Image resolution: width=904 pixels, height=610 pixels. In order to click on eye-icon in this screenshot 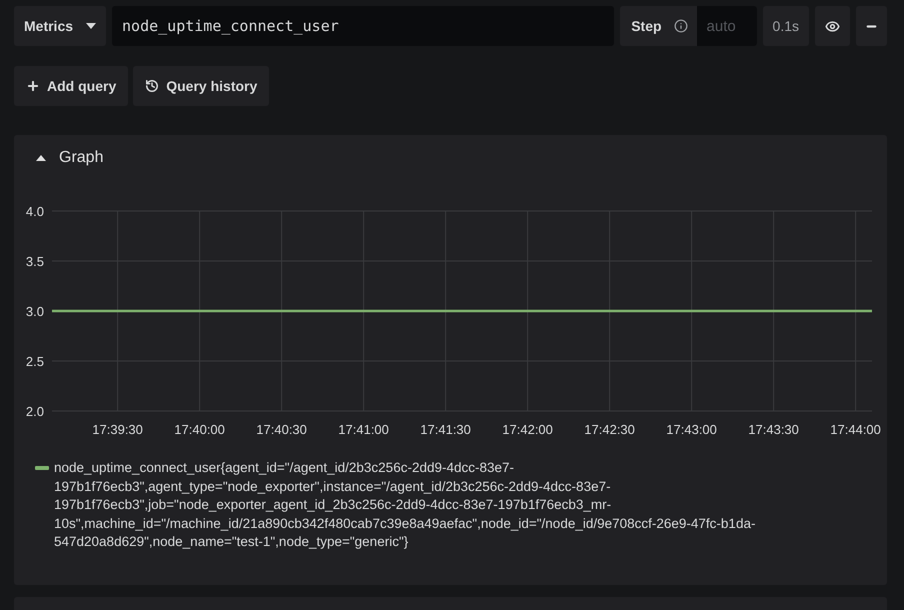, I will do `click(832, 26)`.